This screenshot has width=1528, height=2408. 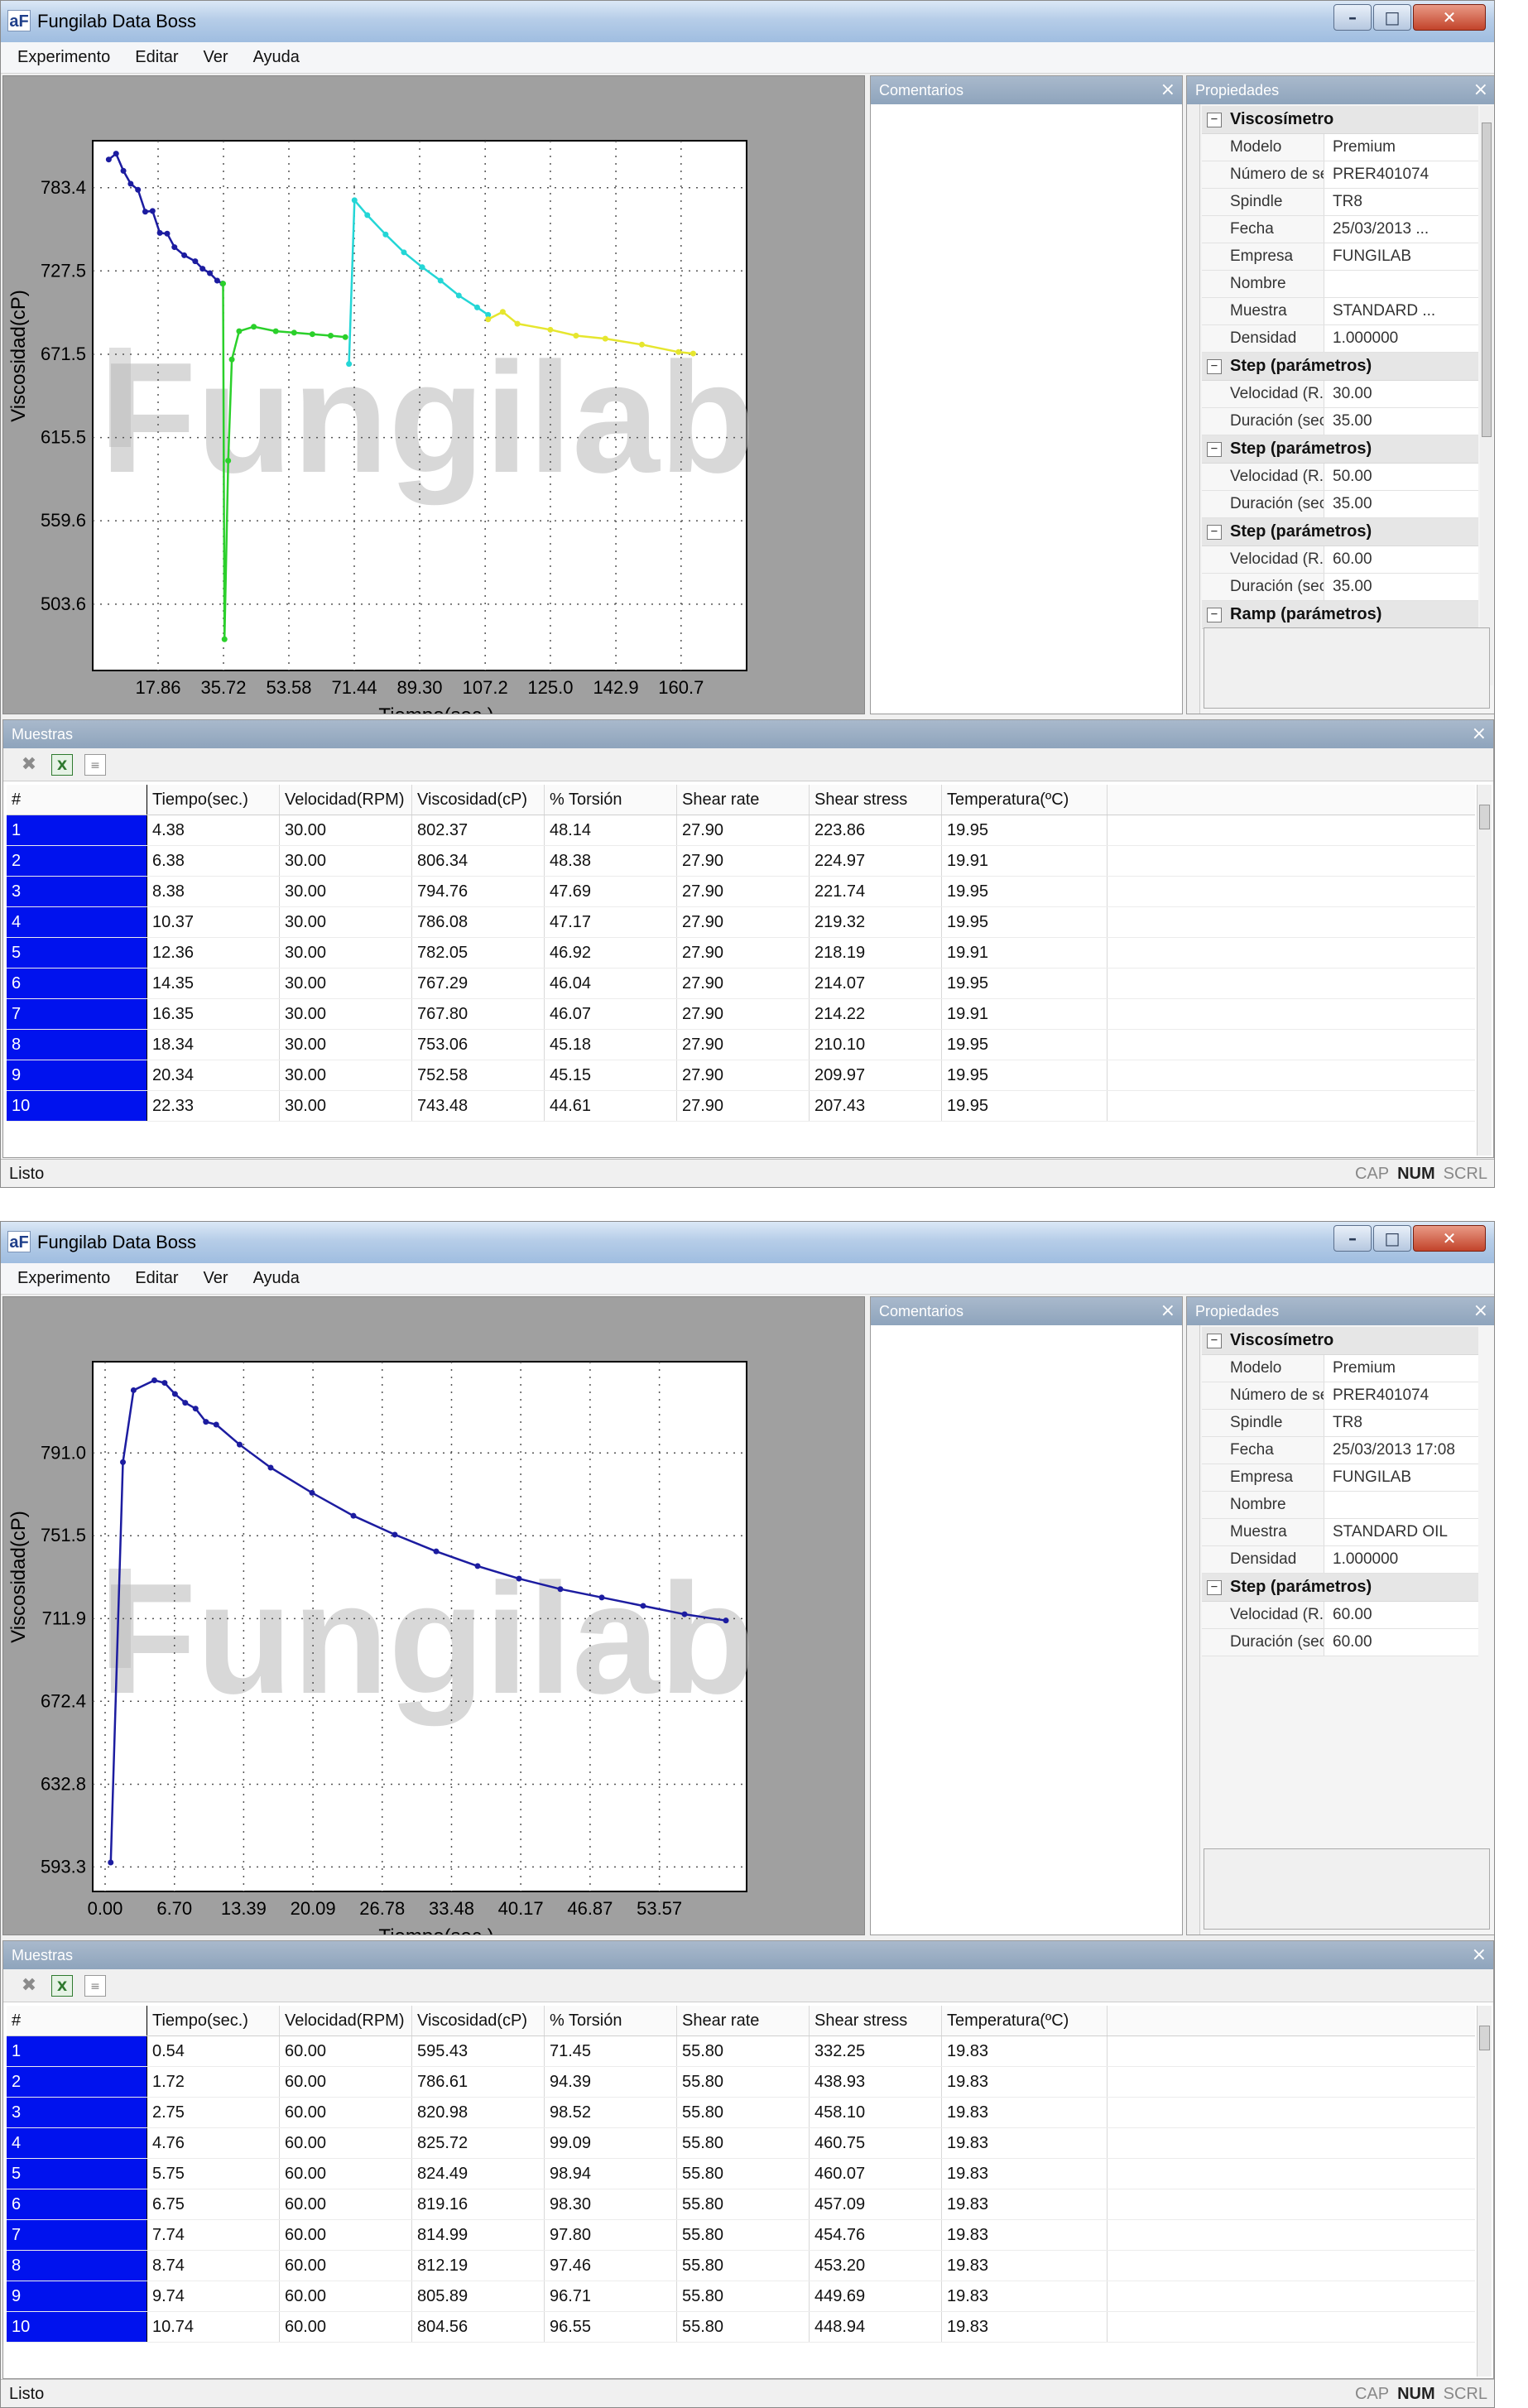 What do you see at coordinates (741, 2082) in the screenshot?
I see `table-row: 2 1.72 60.00 786.61 94.39 55.80 438.93 19.83` at bounding box center [741, 2082].